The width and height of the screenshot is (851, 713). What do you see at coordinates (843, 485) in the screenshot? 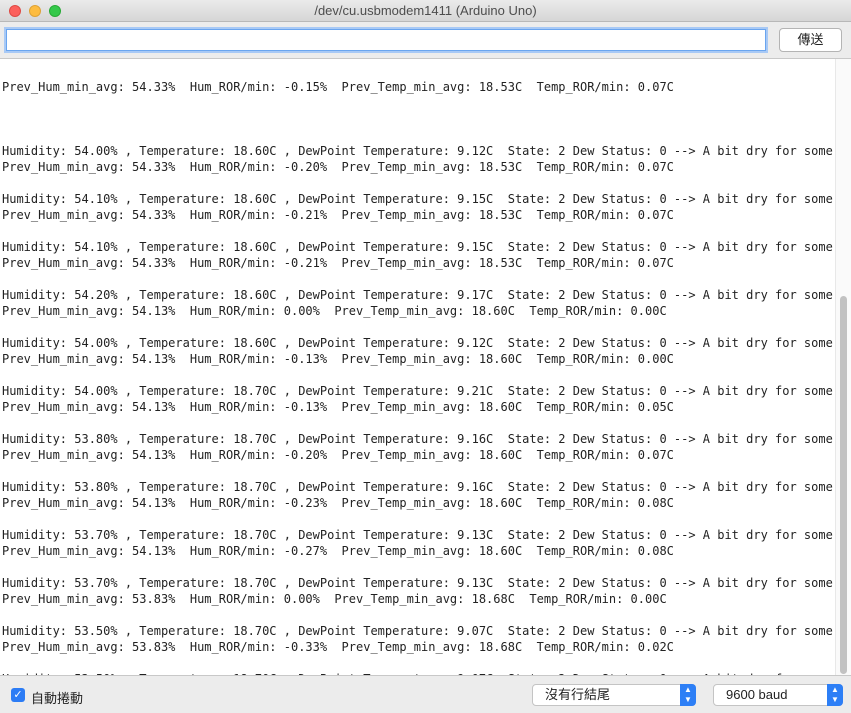
I see `scrollbar-thumb` at bounding box center [843, 485].